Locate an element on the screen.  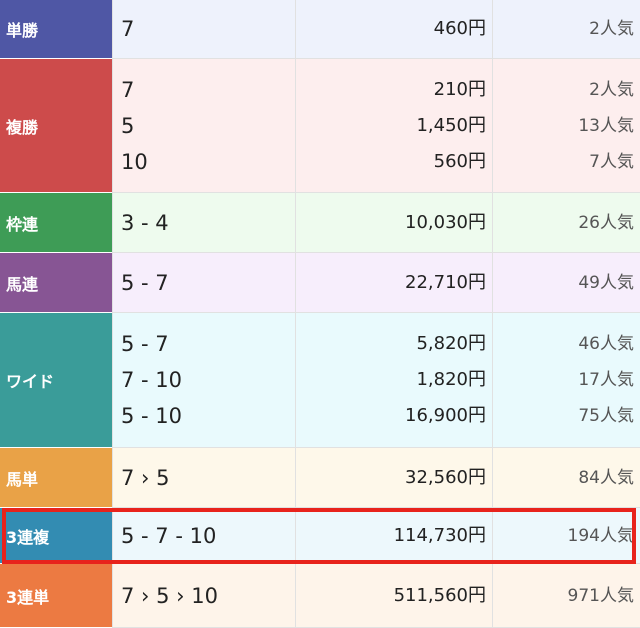
payout-amount: 460円 is located at coordinates (459, 28).